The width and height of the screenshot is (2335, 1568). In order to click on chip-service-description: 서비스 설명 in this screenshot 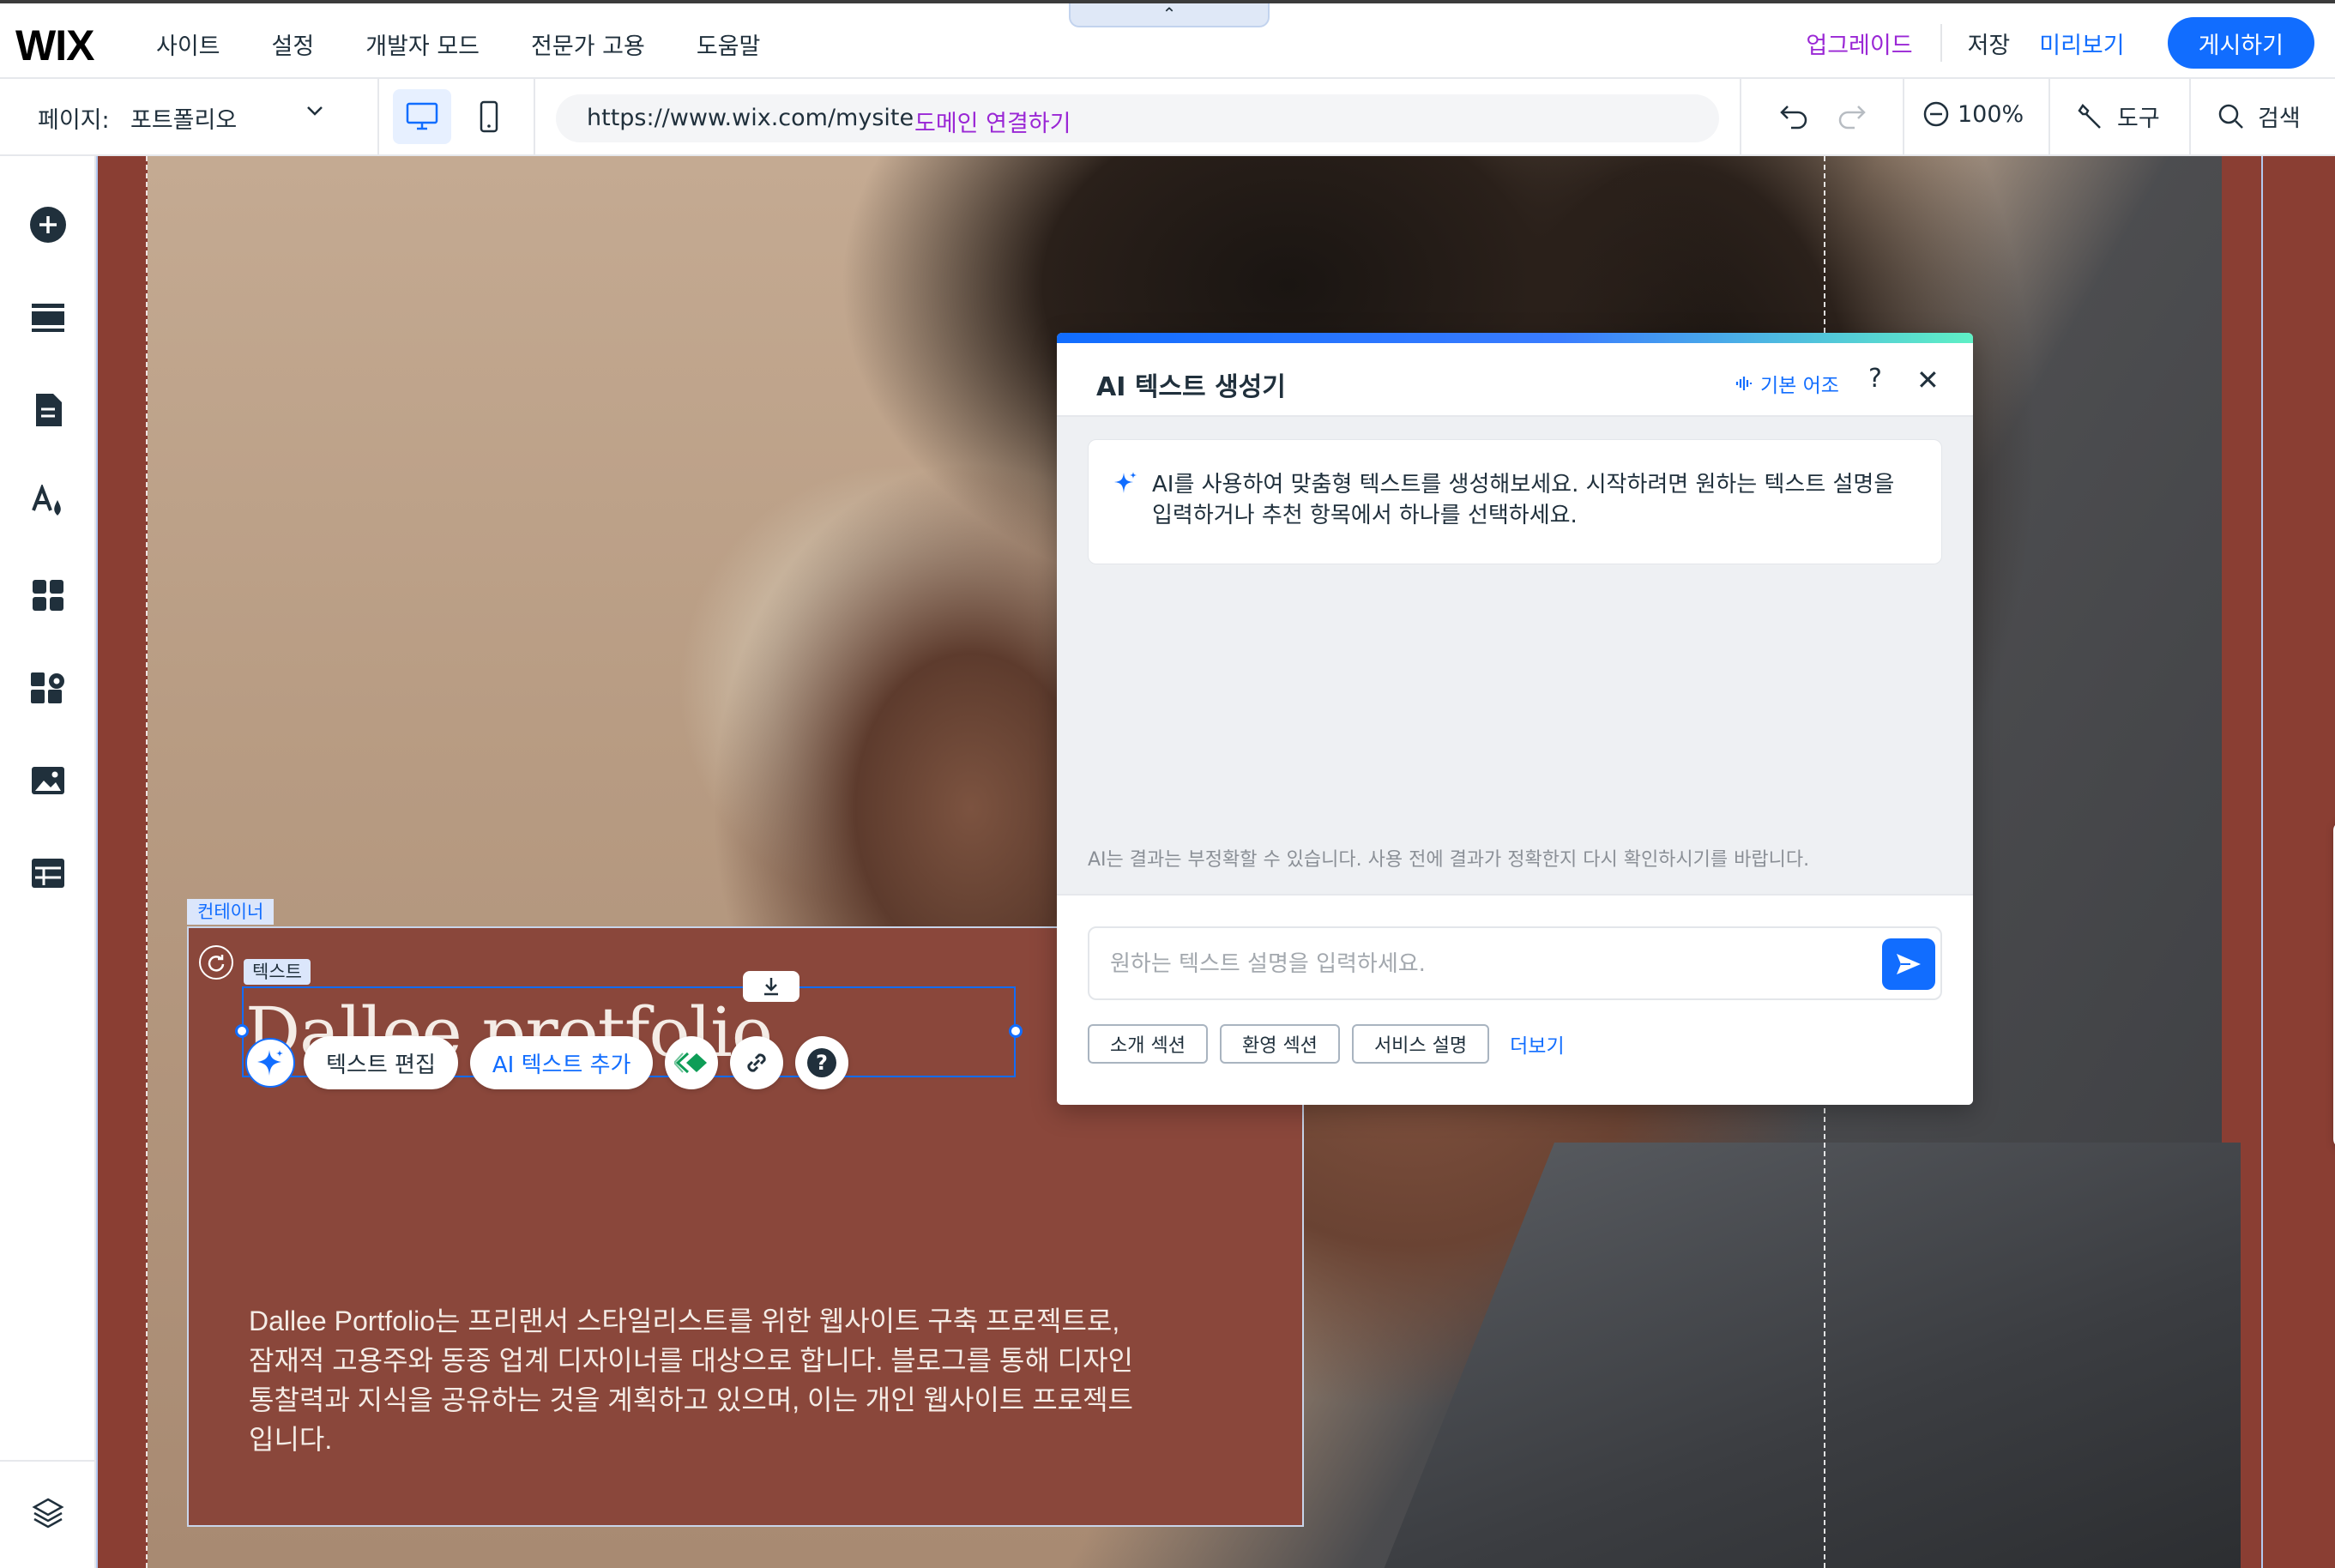, I will do `click(1420, 1044)`.